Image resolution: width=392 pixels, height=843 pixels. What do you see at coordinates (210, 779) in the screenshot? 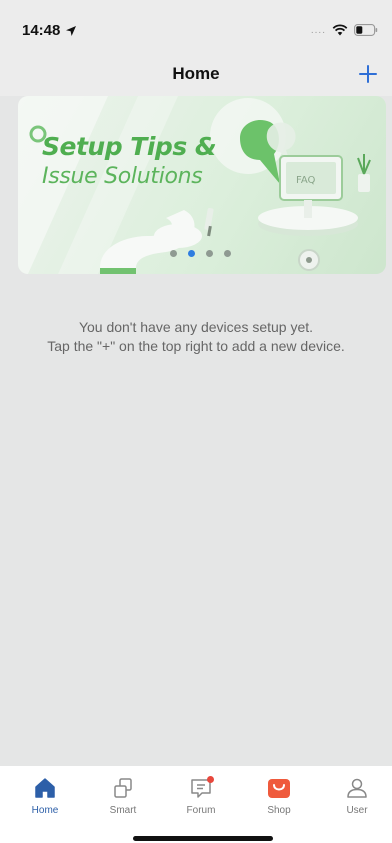
I see `notification-badge` at bounding box center [210, 779].